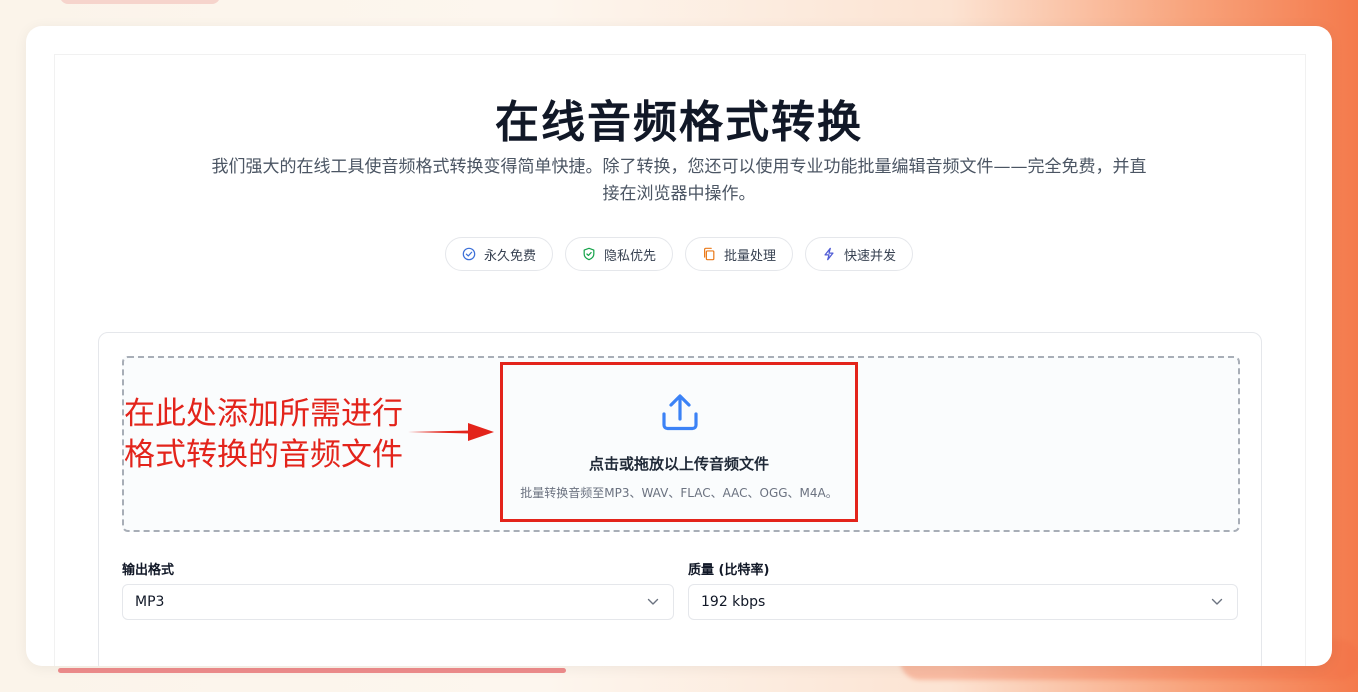 This screenshot has width=1358, height=692. Describe the element at coordinates (398, 602) in the screenshot. I see `output-format-select: MP3` at that location.